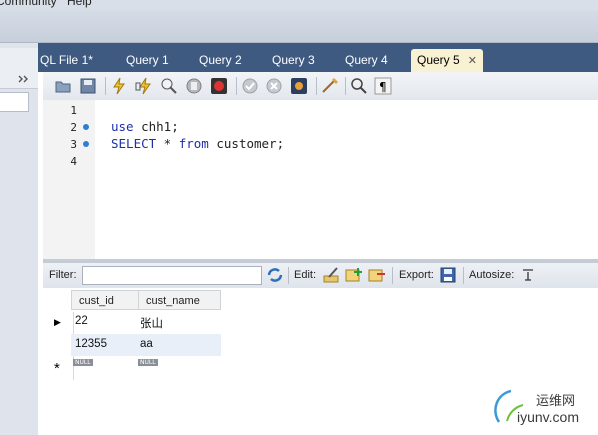  What do you see at coordinates (416, 275) in the screenshot?
I see `export-label: Export:` at bounding box center [416, 275].